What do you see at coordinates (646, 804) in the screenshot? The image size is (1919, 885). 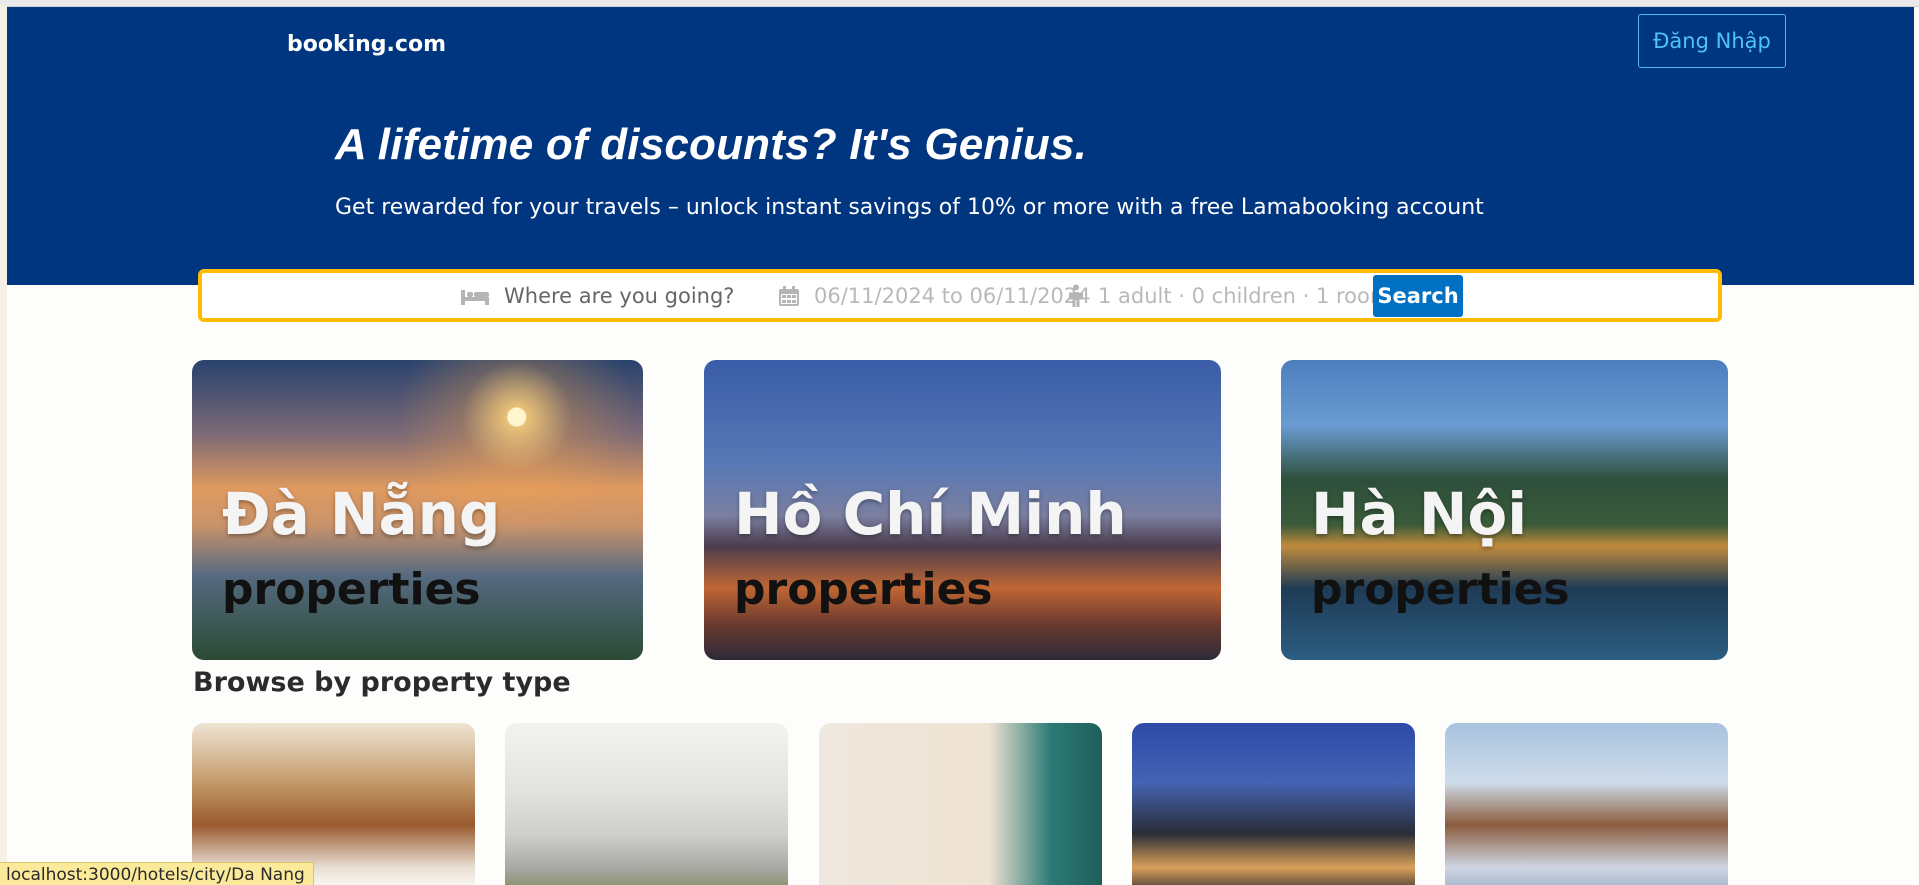 I see `property-type-card-apartment-photo` at bounding box center [646, 804].